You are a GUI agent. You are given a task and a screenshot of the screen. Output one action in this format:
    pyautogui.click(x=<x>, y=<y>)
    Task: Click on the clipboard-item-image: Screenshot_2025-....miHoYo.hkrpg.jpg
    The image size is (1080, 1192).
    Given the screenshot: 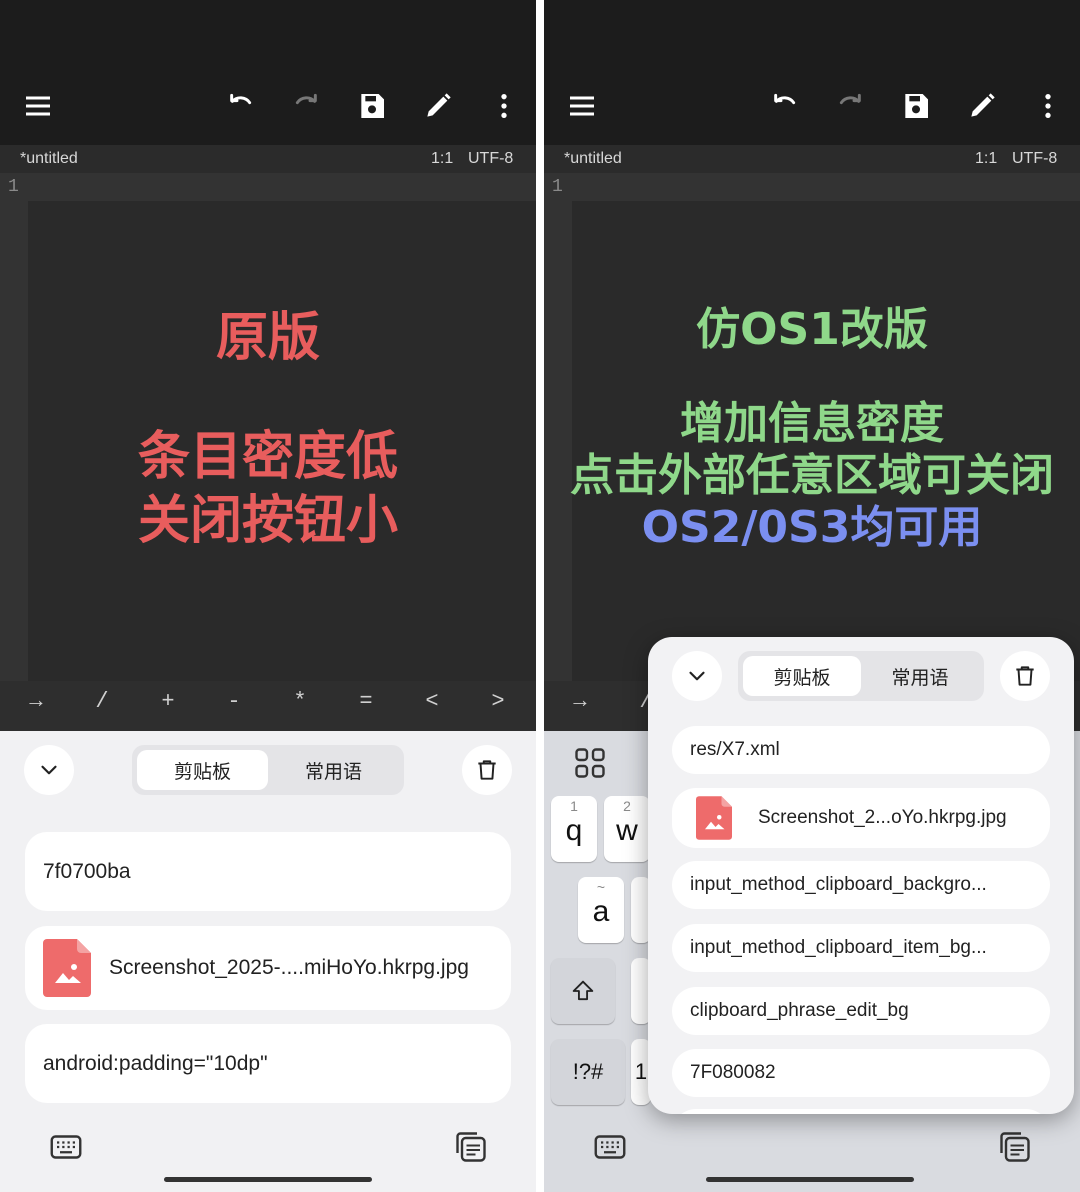 What is the action you would take?
    pyautogui.click(x=268, y=968)
    